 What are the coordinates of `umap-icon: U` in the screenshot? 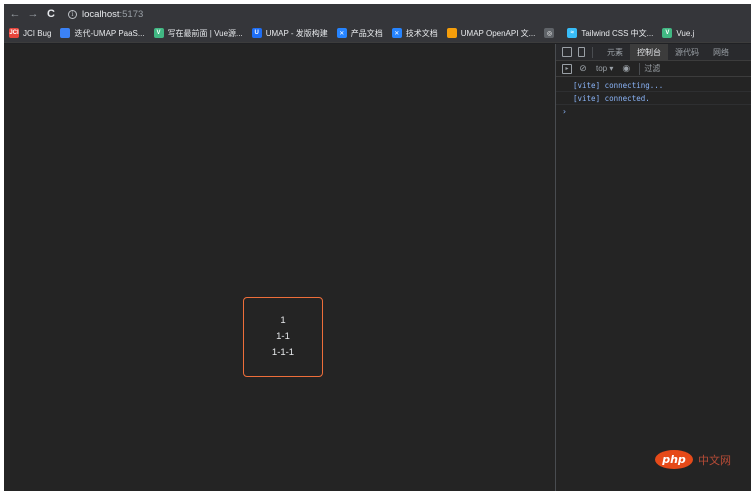 It's located at (256, 33).